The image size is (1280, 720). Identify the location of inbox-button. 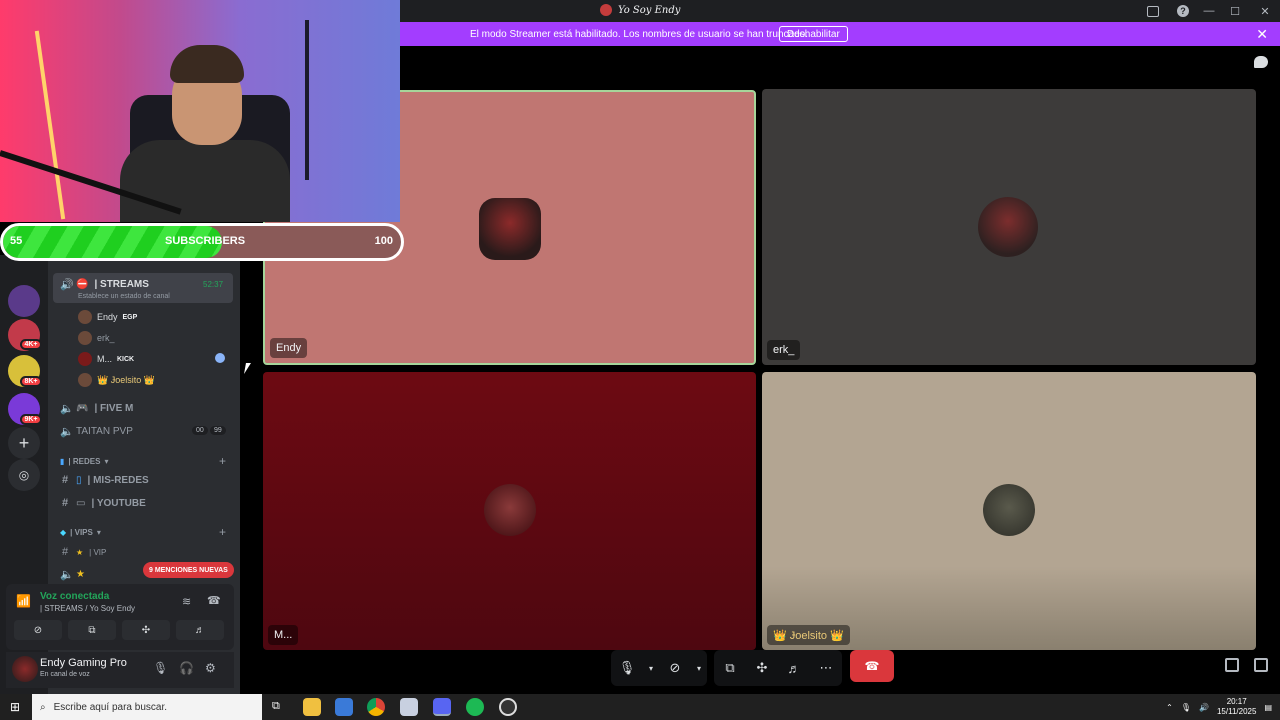
(1153, 11).